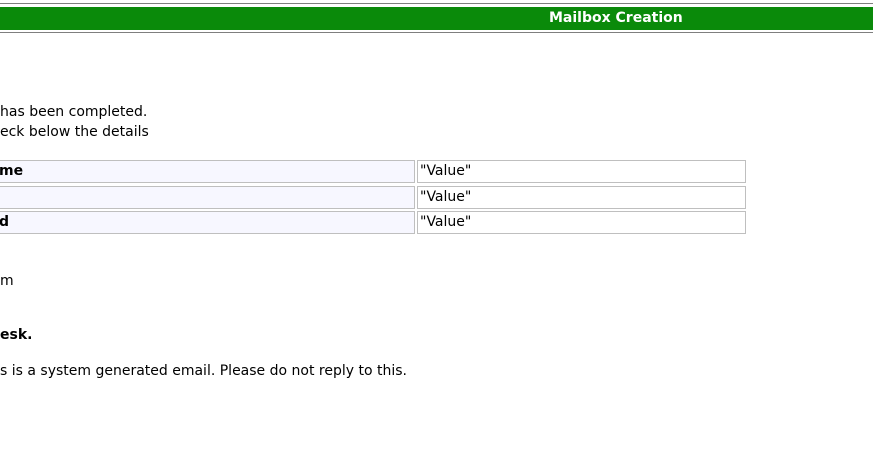  Describe the element at coordinates (207, 222) in the screenshot. I see `detail-label-3: d` at that location.